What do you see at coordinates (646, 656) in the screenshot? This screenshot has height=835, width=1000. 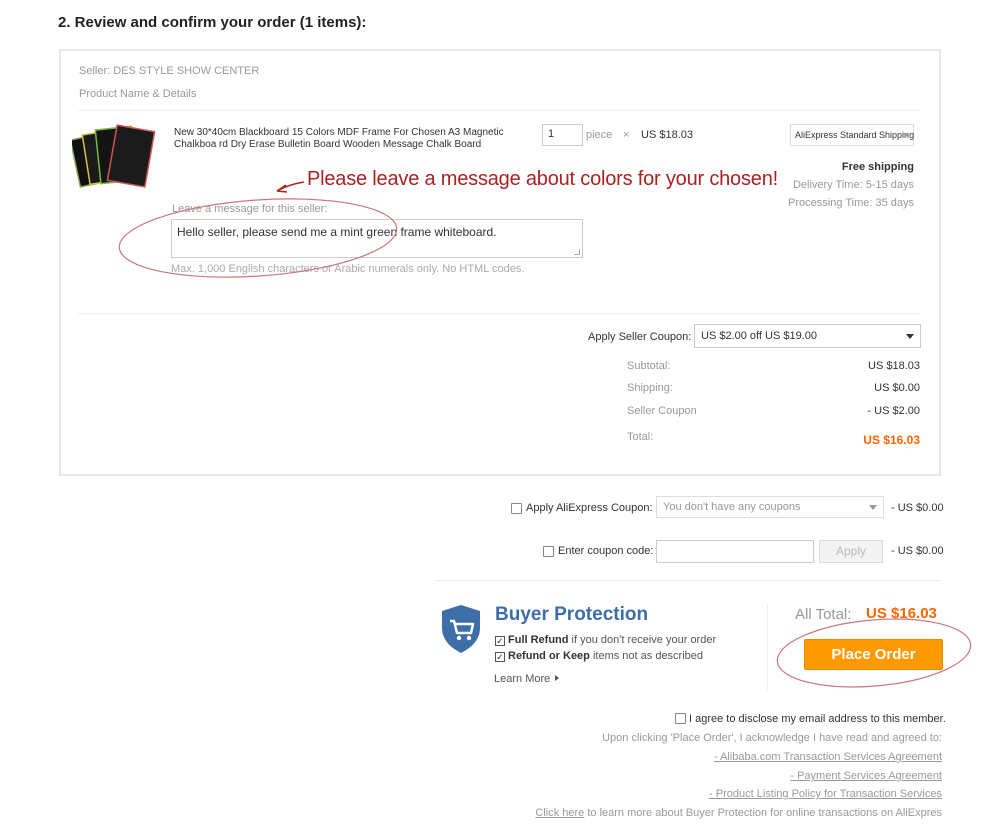 I see `refund-or-keep-text: items not as described` at bounding box center [646, 656].